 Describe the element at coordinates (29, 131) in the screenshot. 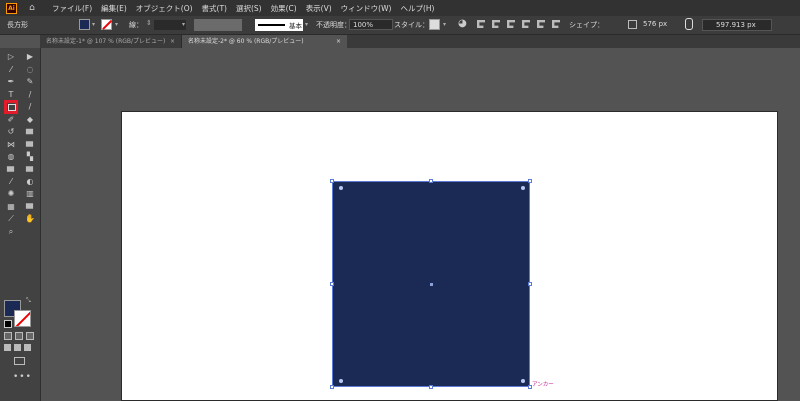

I see `scale-tool-icon` at that location.